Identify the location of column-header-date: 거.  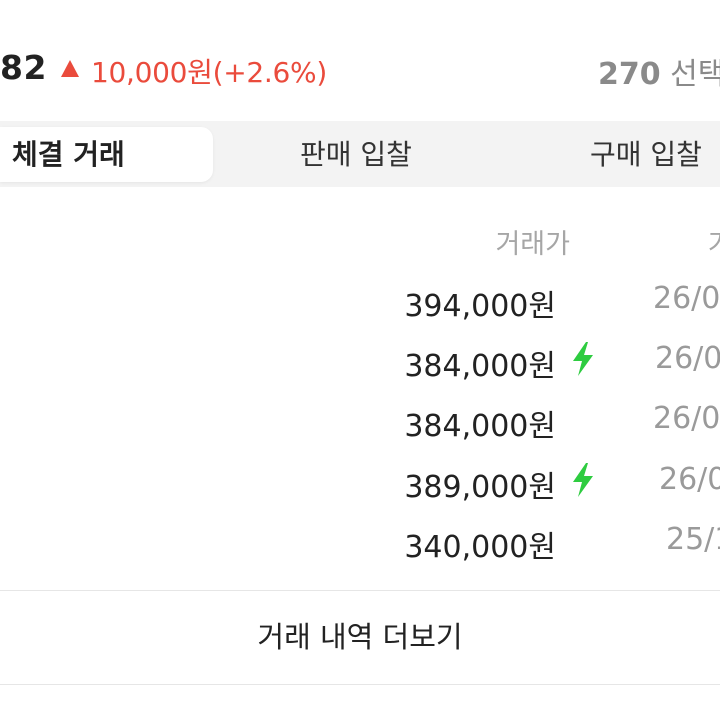
(714, 241).